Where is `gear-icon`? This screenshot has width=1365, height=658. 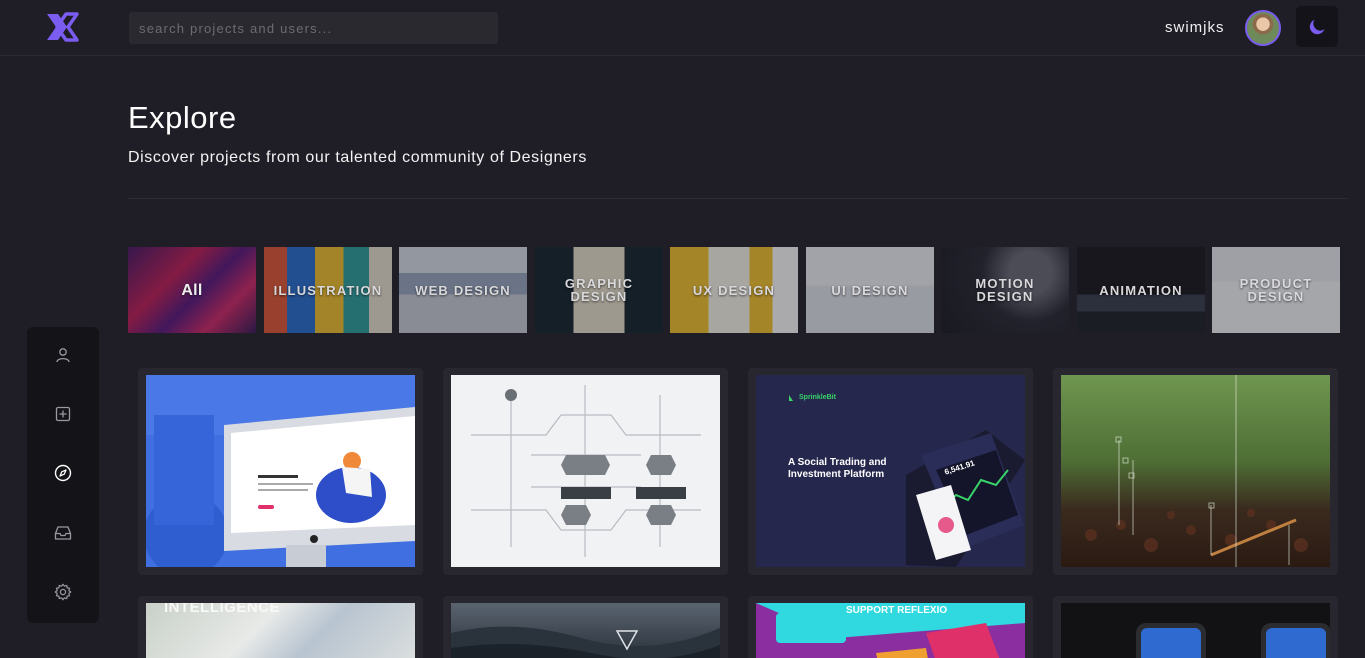
gear-icon is located at coordinates (63, 592).